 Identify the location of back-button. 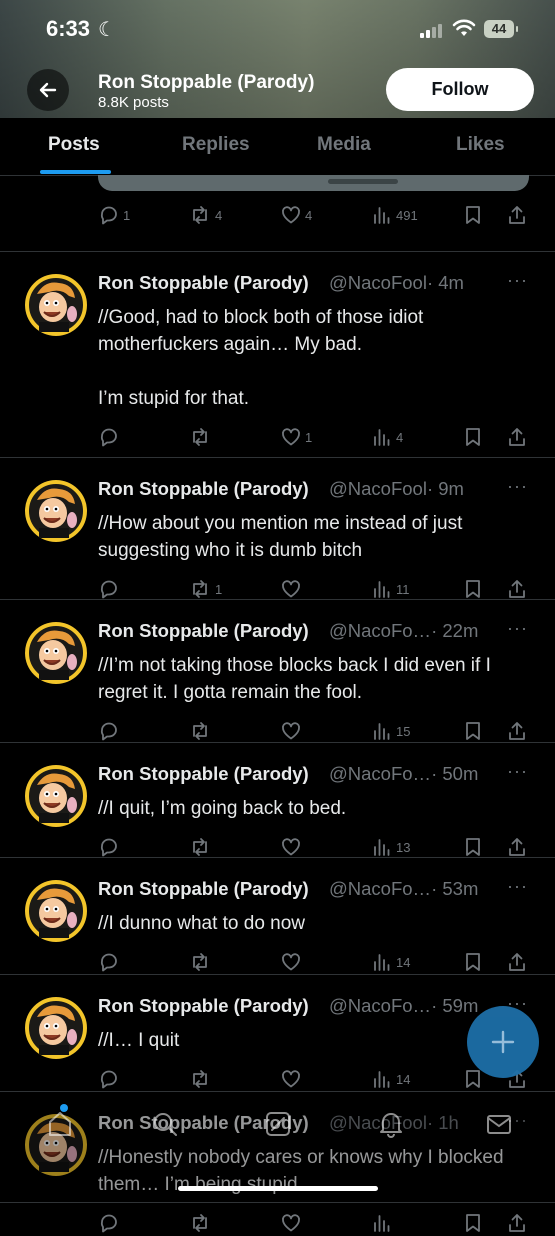
(48, 90).